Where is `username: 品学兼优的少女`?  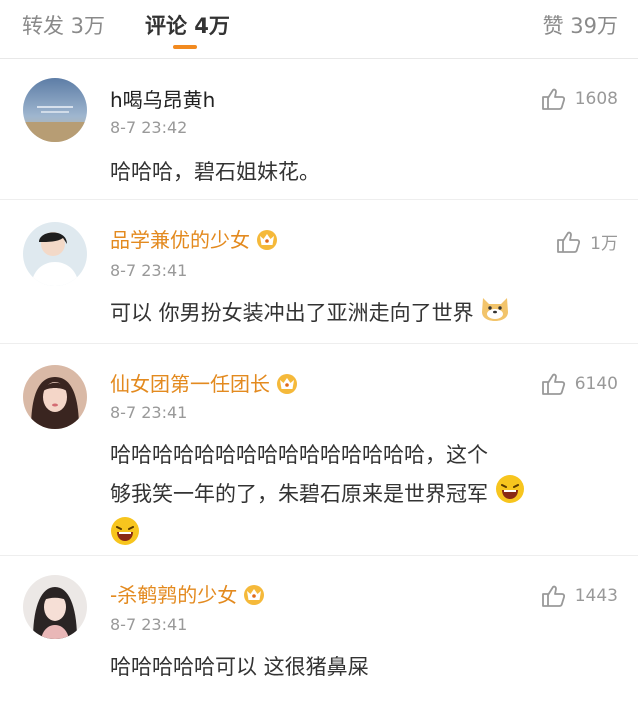
username: 品学兼优的少女 is located at coordinates (195, 239).